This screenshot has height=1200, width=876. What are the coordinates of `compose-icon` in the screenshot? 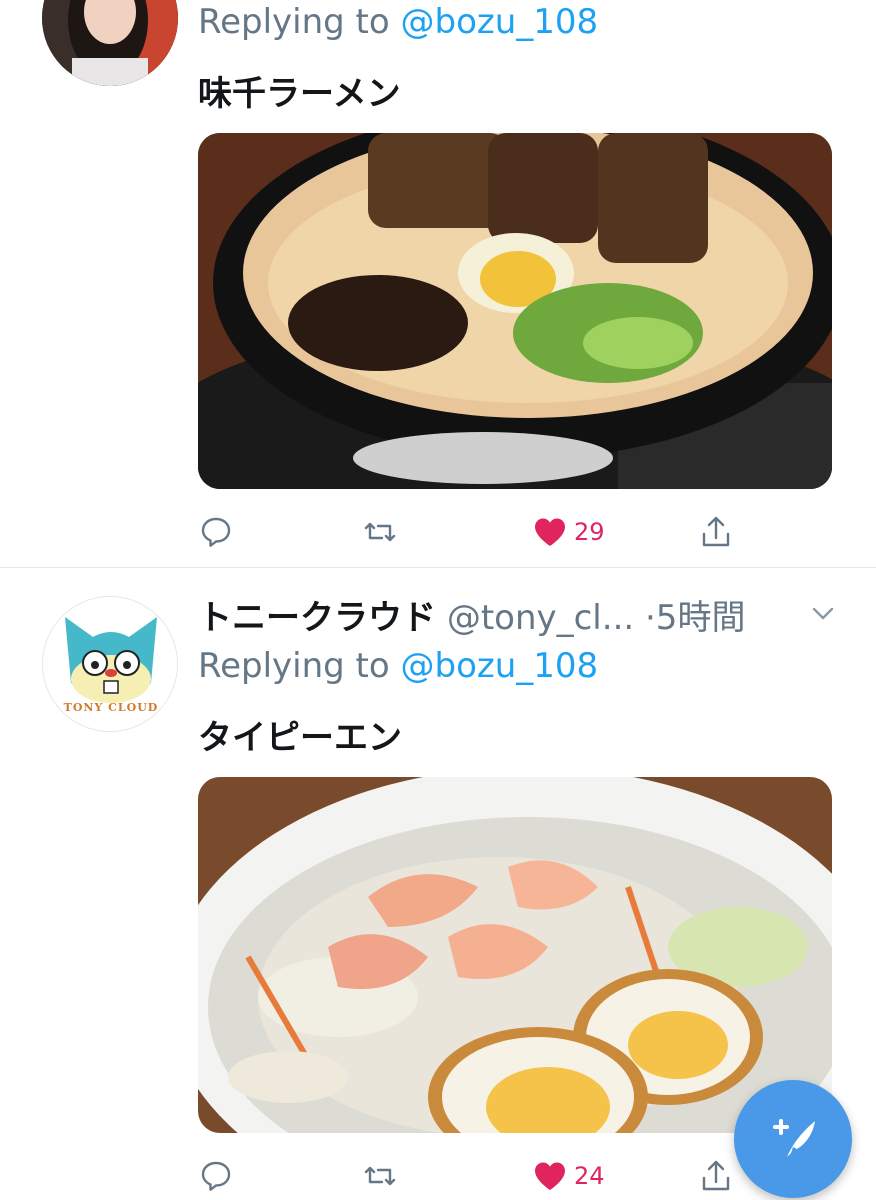 It's located at (794, 1138).